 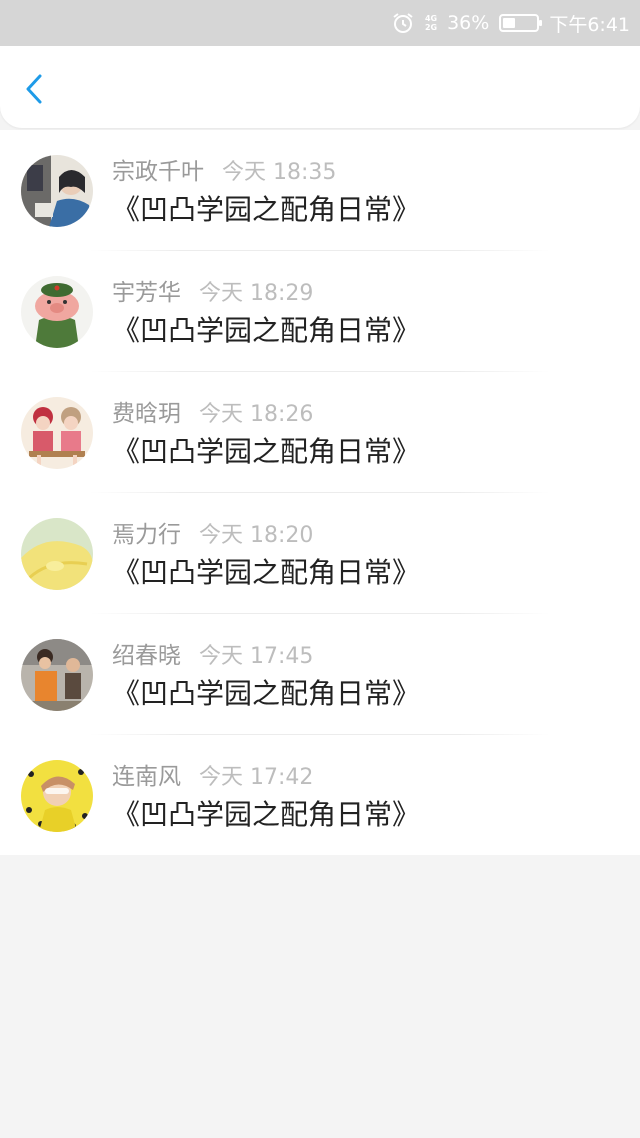 I want to click on comment-time: 今天 18:29, so click(x=256, y=293).